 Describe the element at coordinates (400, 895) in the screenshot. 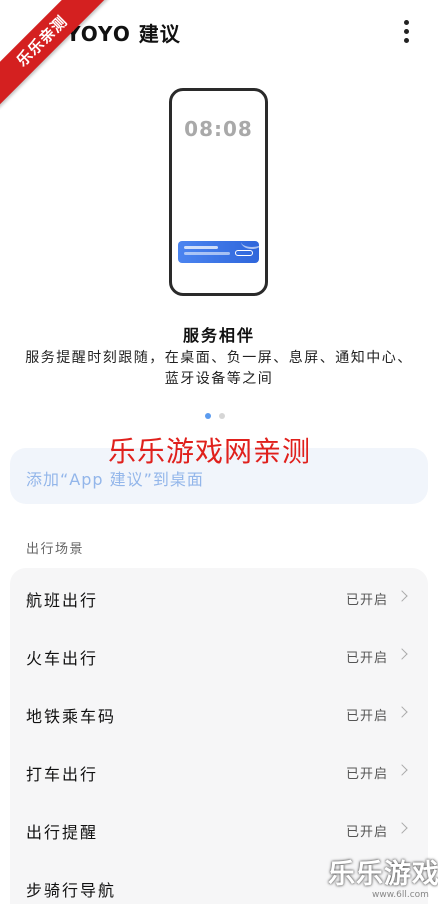

I see `watermark-url: www.6ll.com` at that location.